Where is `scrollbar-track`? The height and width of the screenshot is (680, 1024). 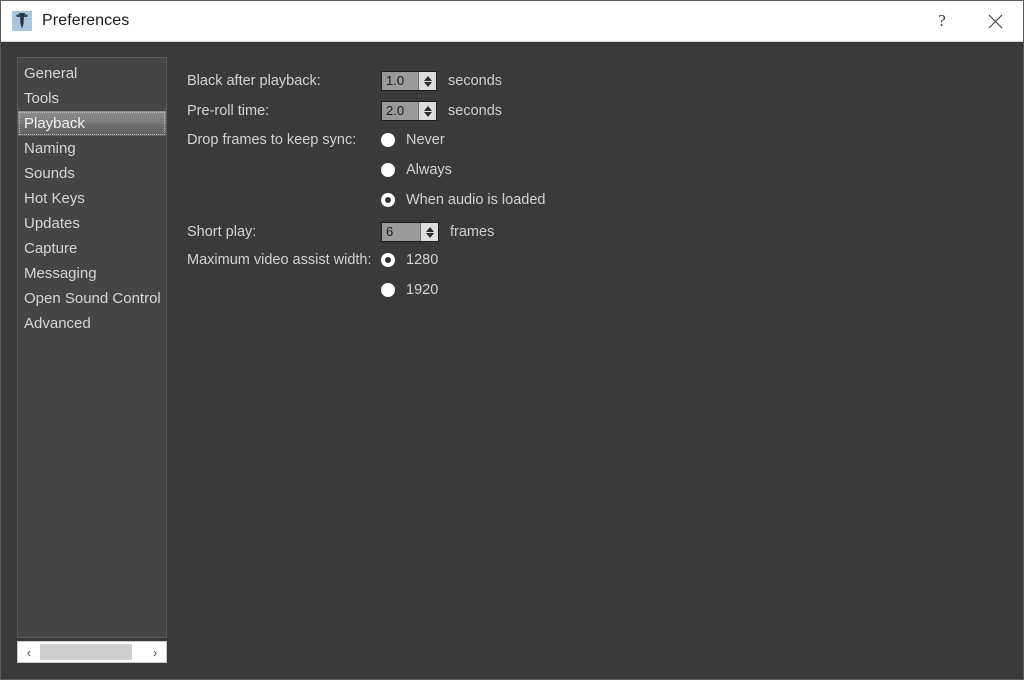 scrollbar-track is located at coordinates (92, 652).